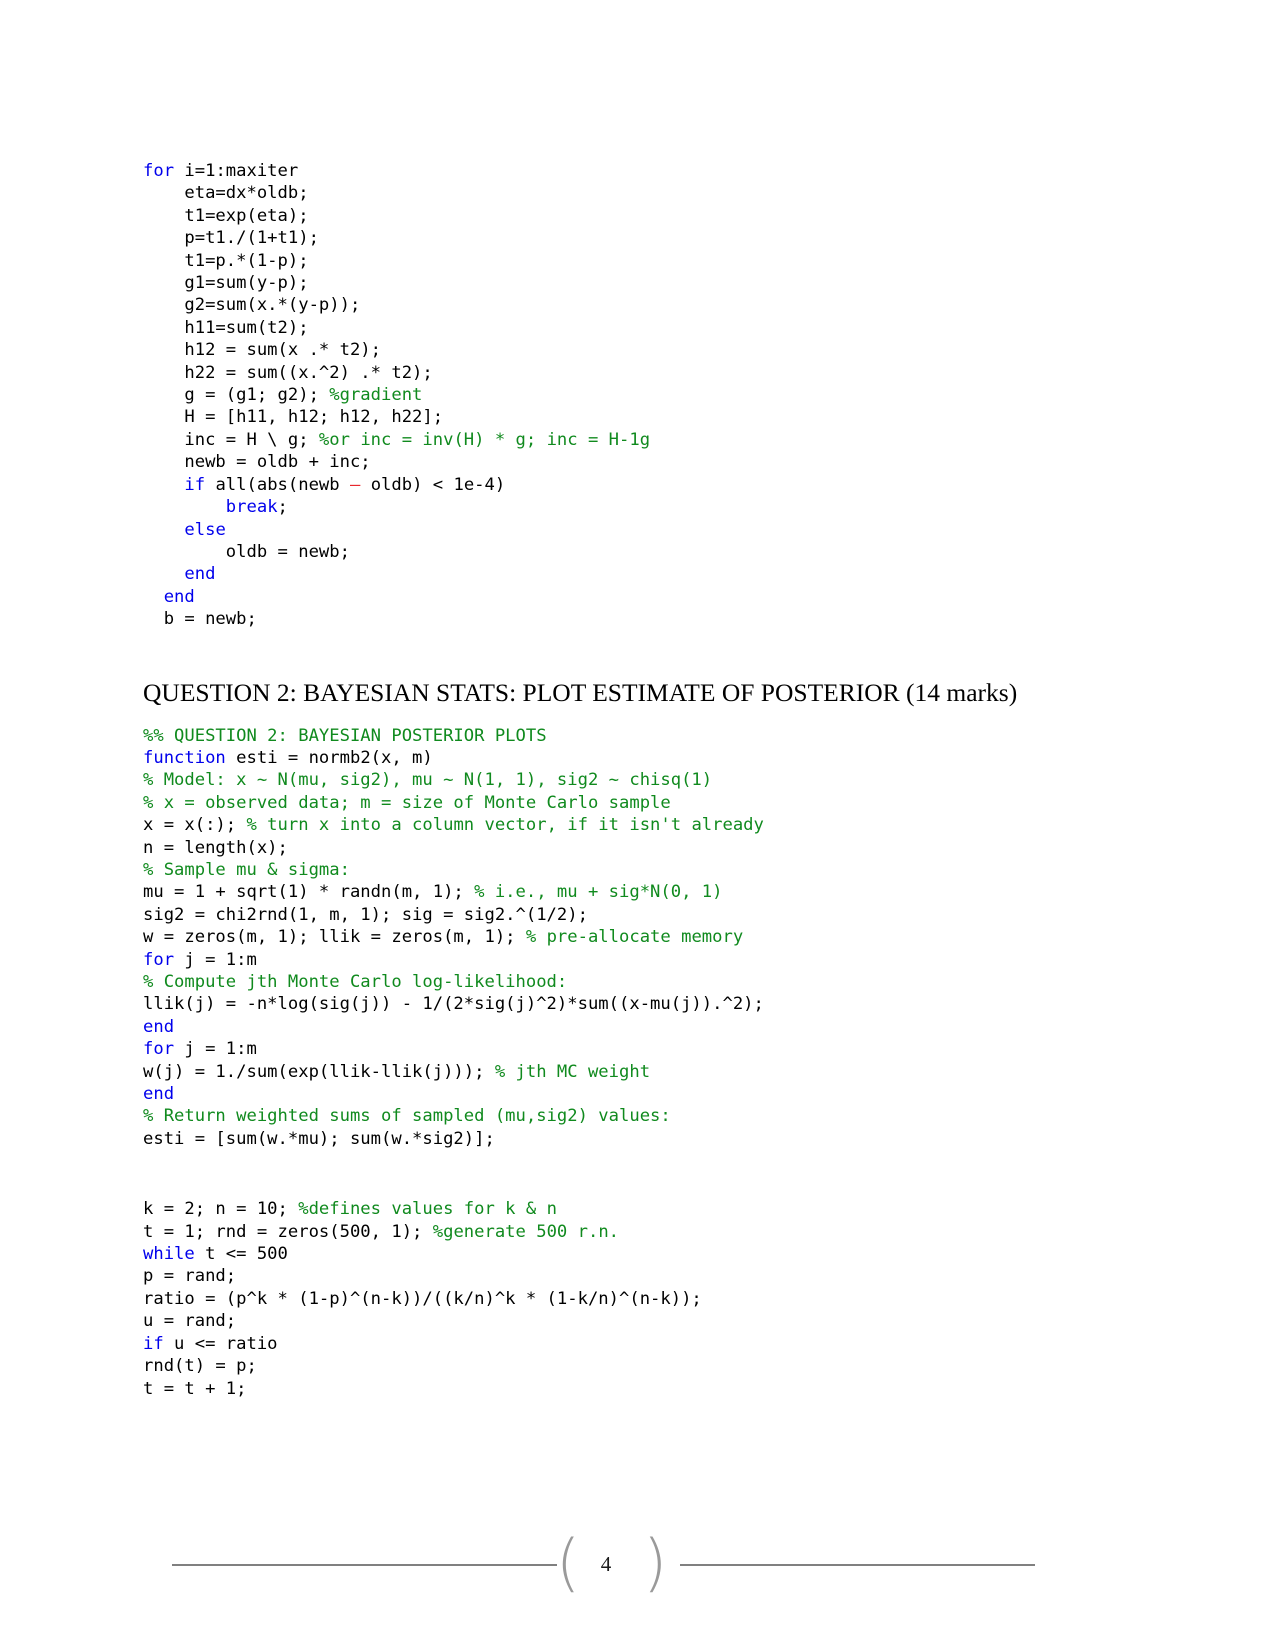 The height and width of the screenshot is (1651, 1275). Describe the element at coordinates (215, 1049) in the screenshot. I see `code-token: j = 1:m` at that location.